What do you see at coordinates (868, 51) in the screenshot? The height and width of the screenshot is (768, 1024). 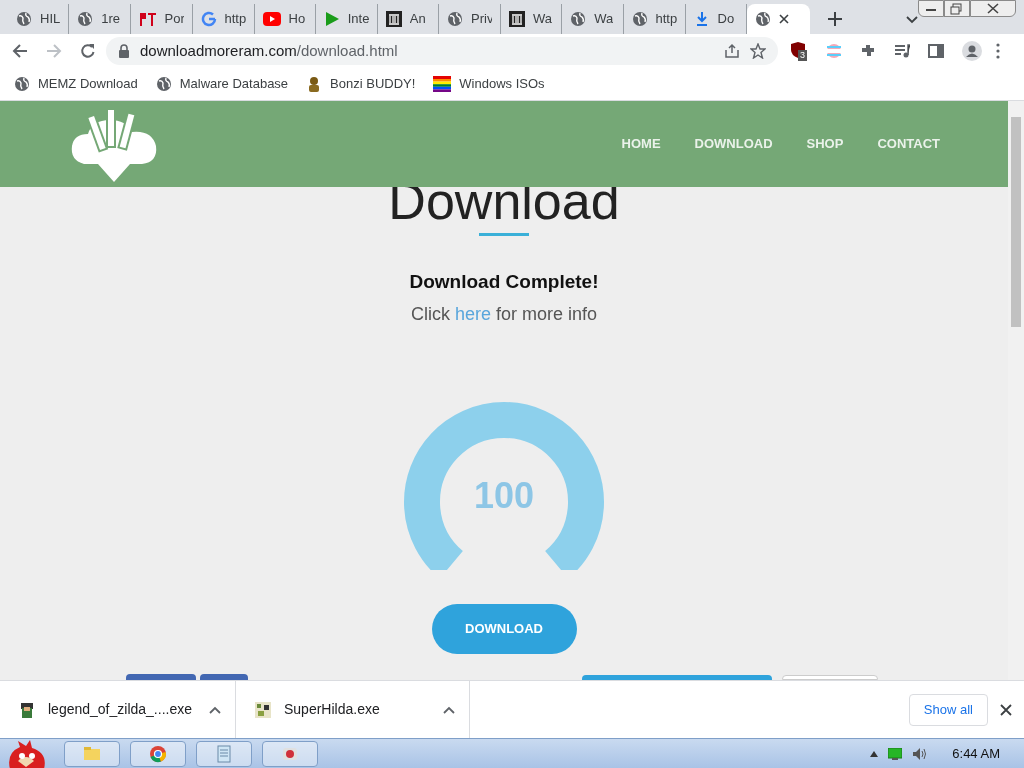 I see `puzzle-icon` at bounding box center [868, 51].